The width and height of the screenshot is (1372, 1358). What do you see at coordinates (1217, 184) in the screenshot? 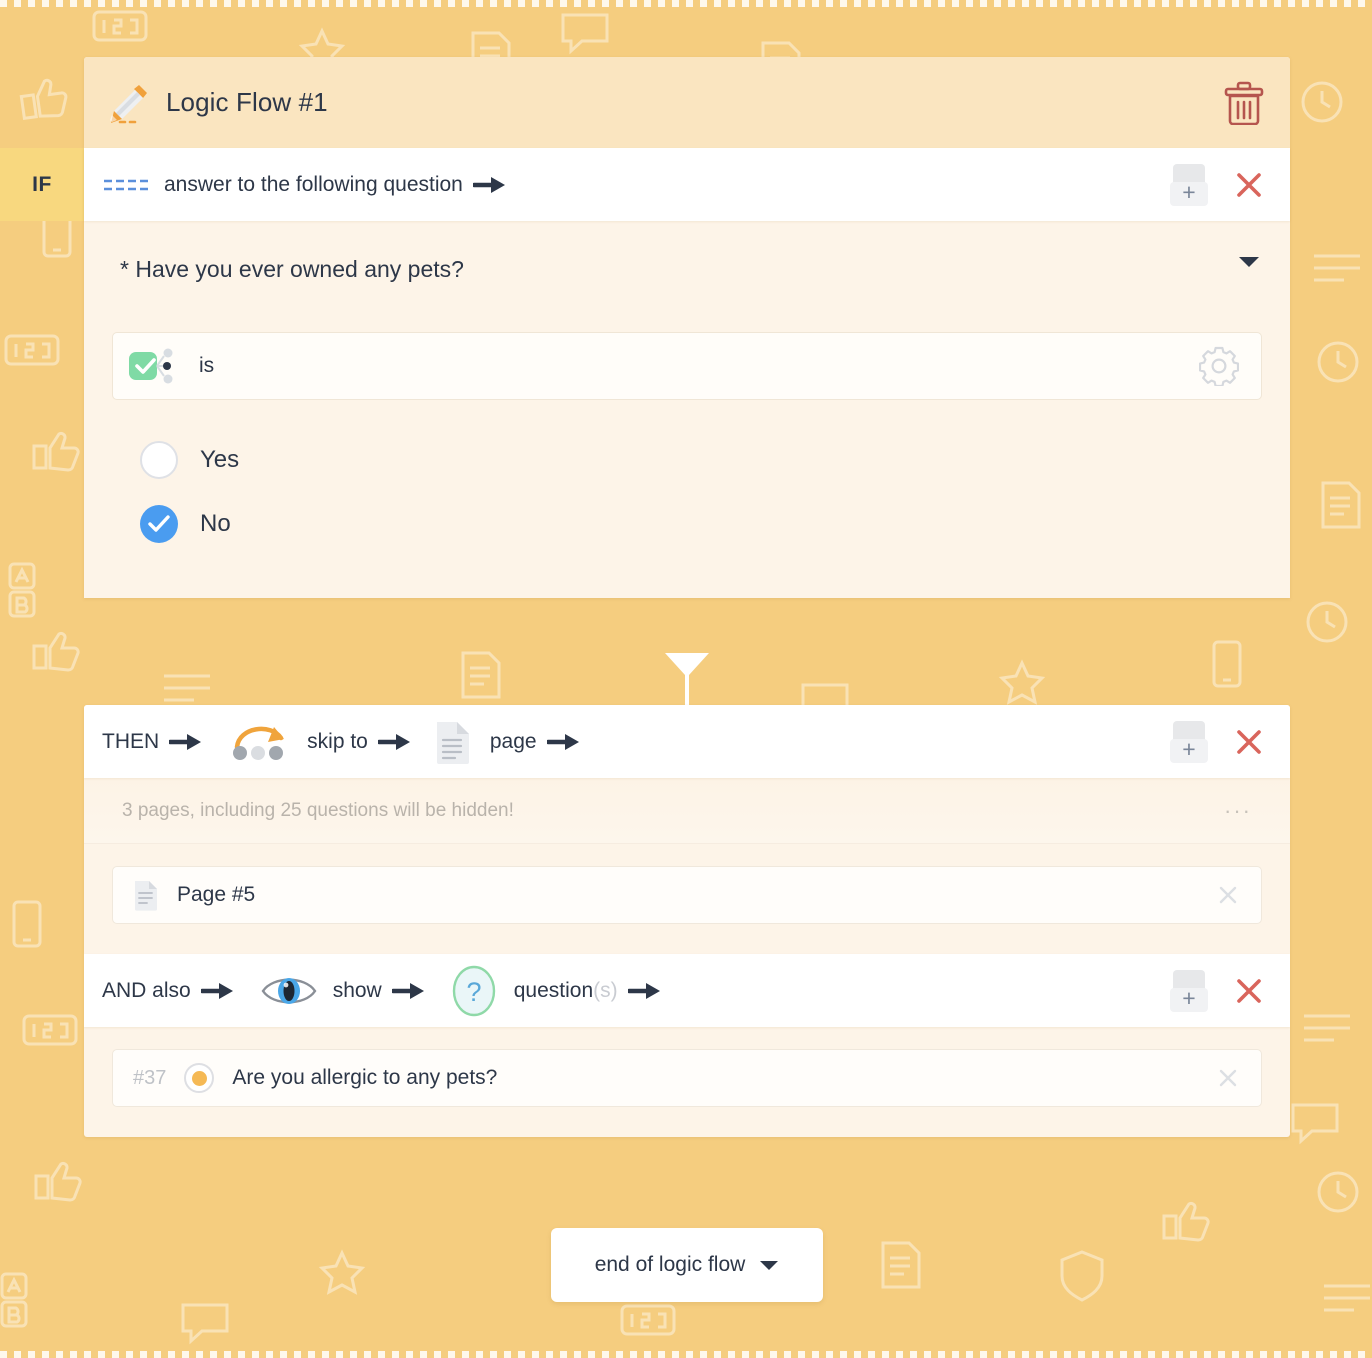
I see `if-row-actions: +` at bounding box center [1217, 184].